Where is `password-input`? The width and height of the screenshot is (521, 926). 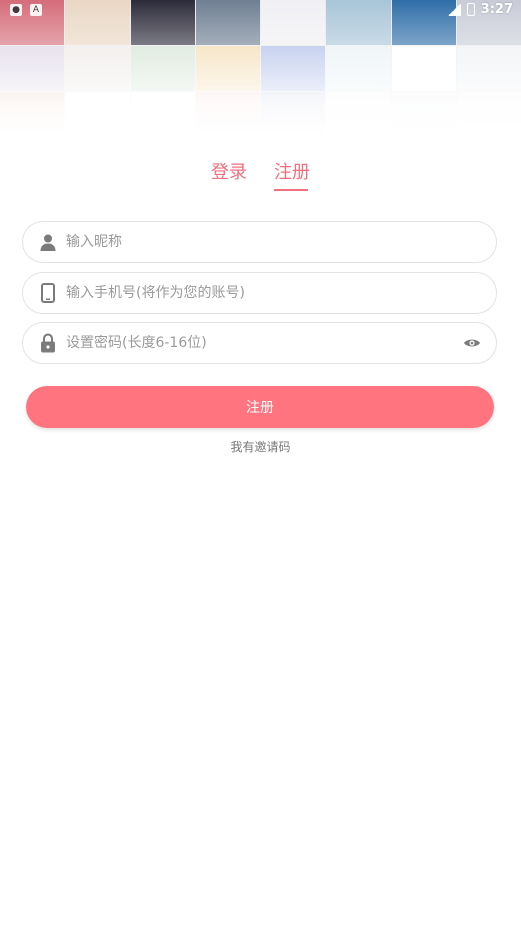
password-input is located at coordinates (263, 343).